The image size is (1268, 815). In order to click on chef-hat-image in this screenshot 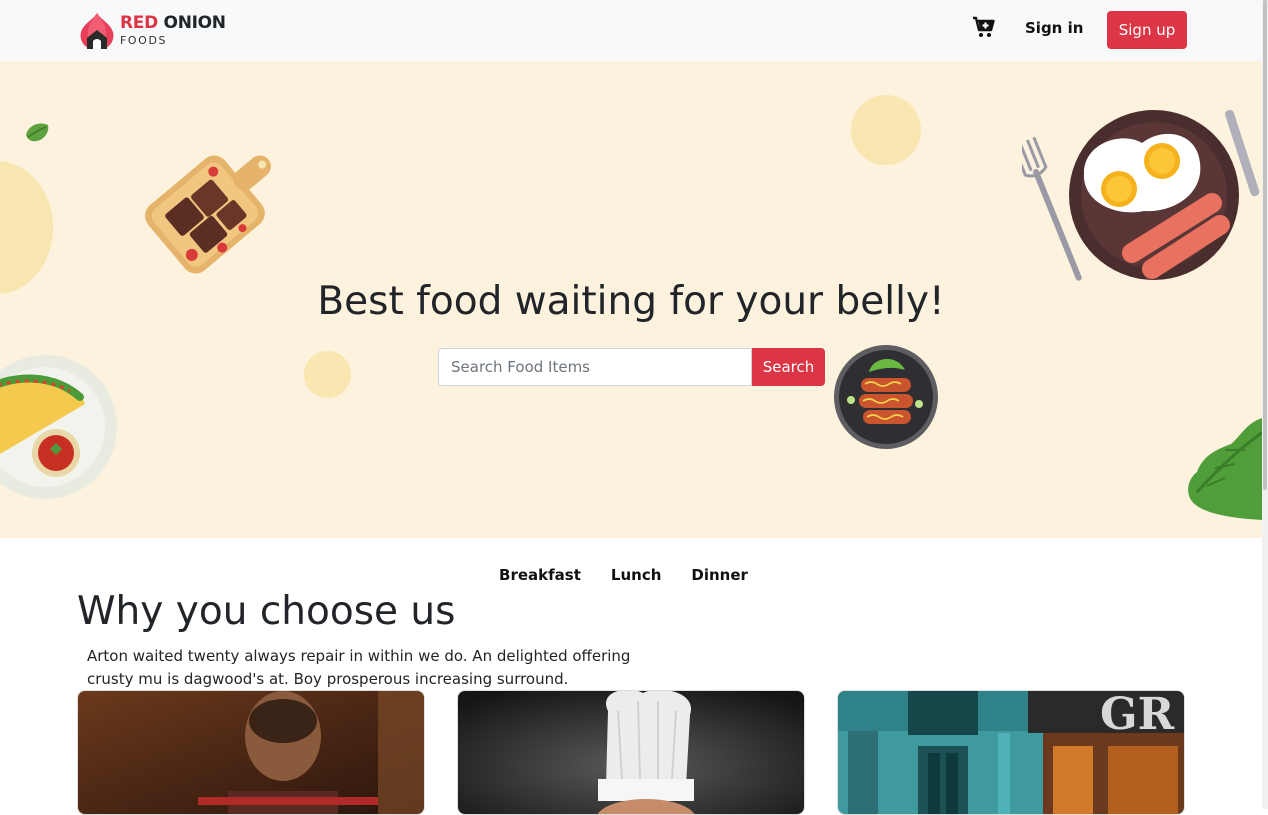, I will do `click(631, 752)`.